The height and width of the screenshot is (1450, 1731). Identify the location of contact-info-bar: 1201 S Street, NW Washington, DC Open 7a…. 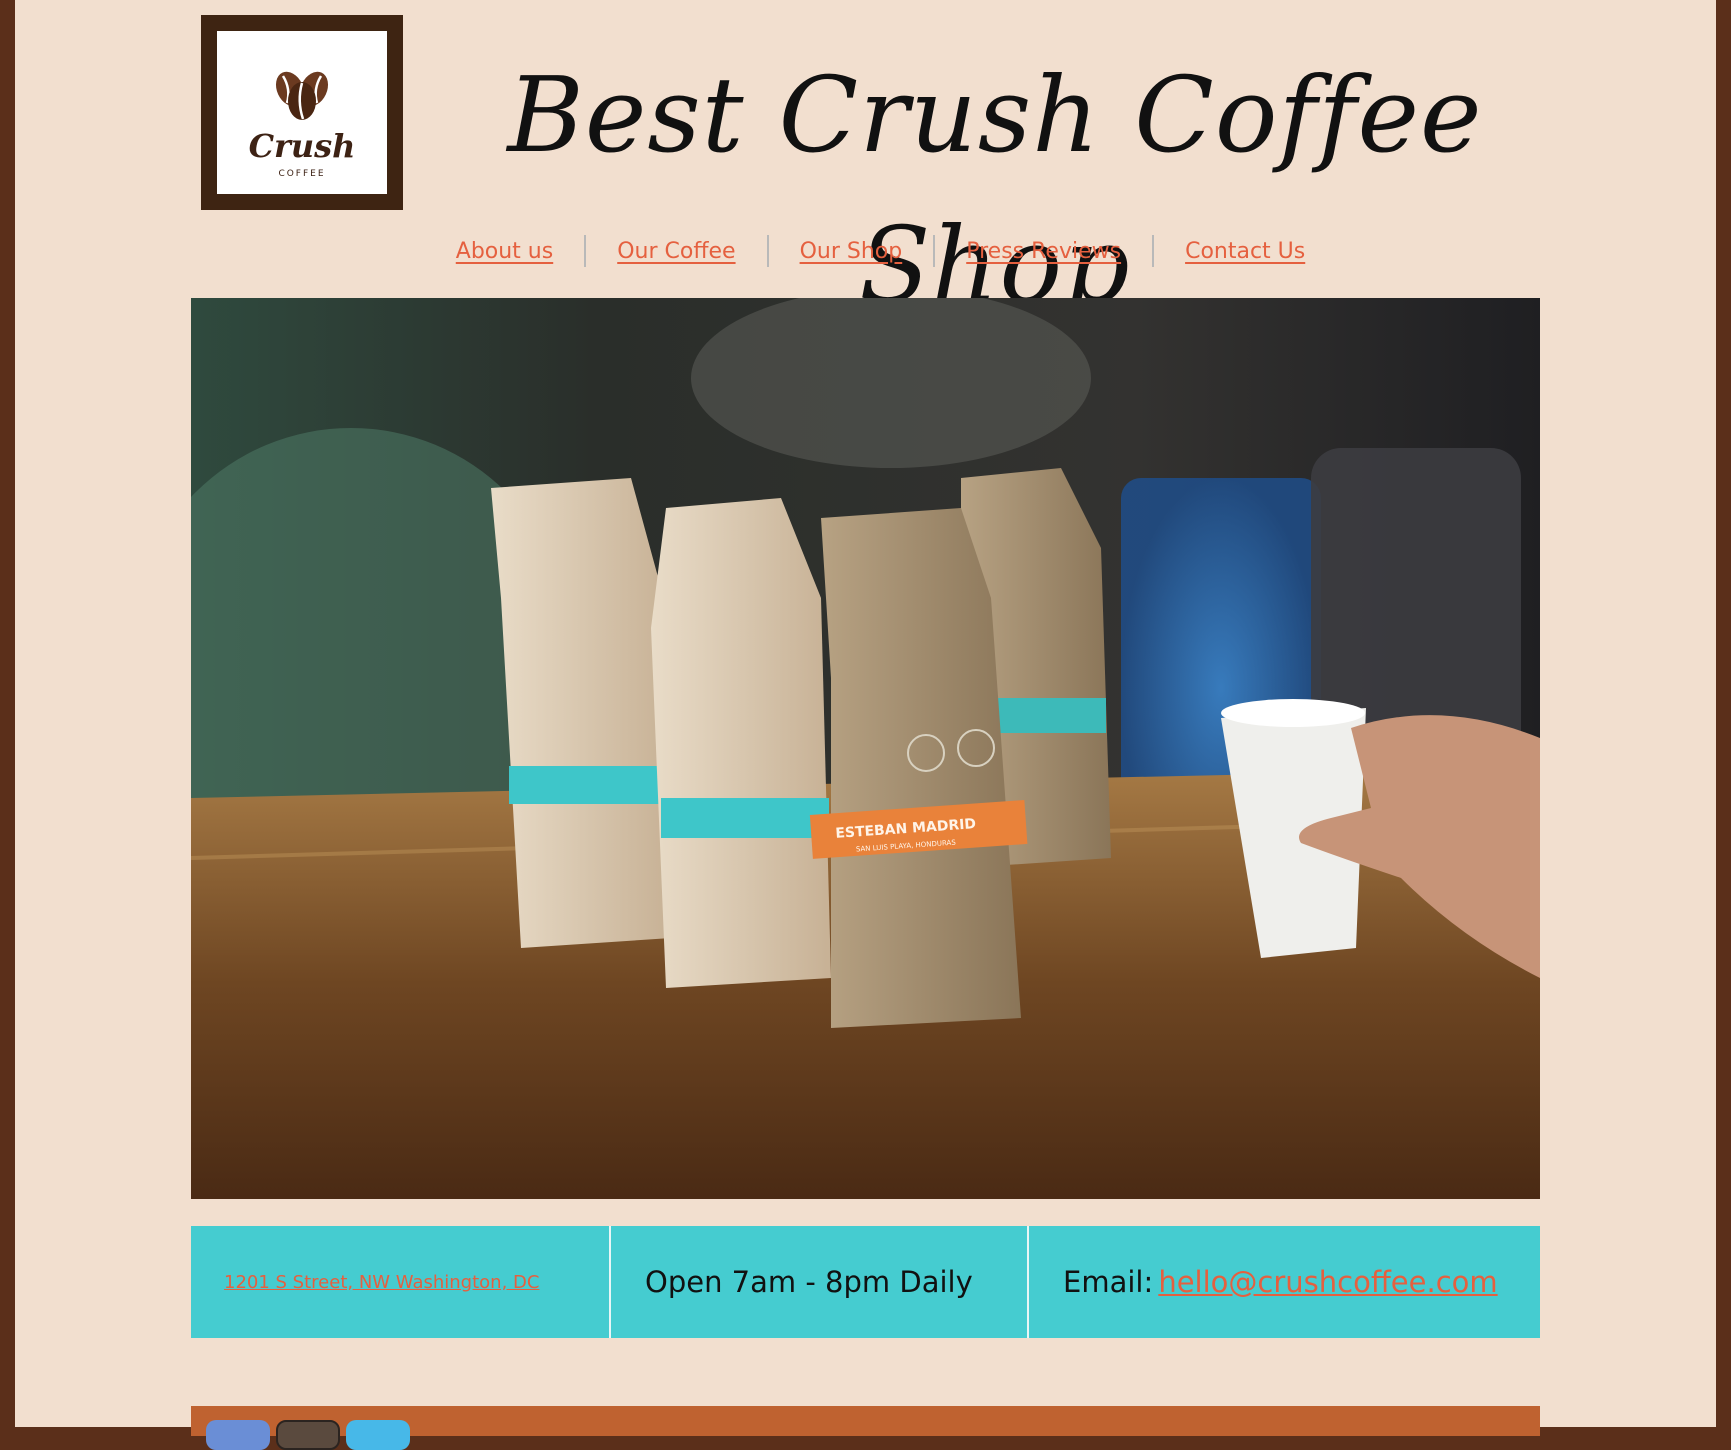
(865, 1282).